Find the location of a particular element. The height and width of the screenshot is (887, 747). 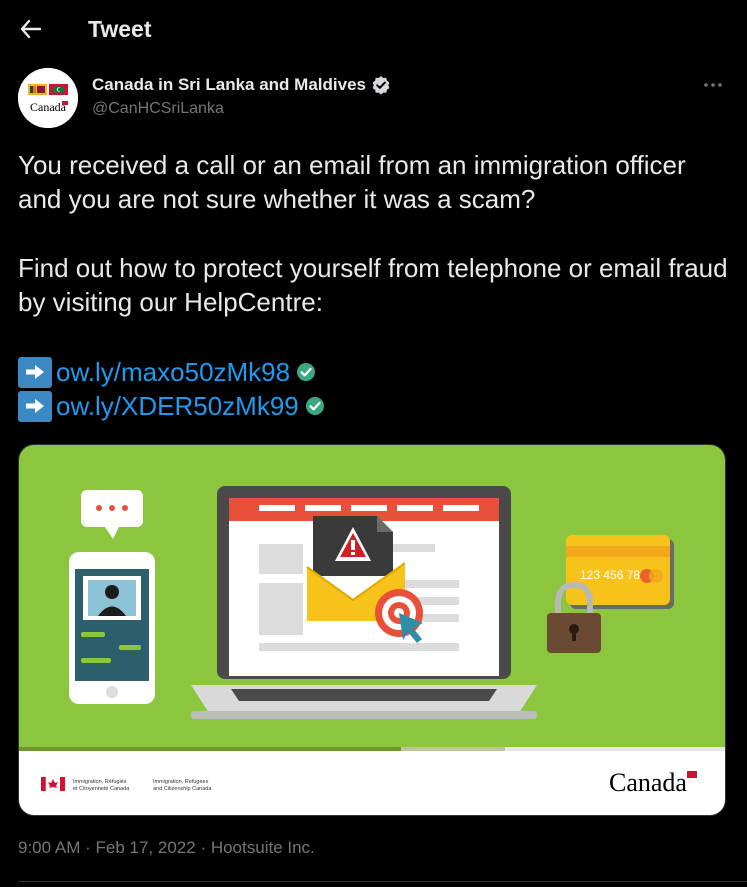

tweet-timestamp: 9:00 AM · Feb 17, 2022 · Hootsuite Inc. is located at coordinates (166, 848).